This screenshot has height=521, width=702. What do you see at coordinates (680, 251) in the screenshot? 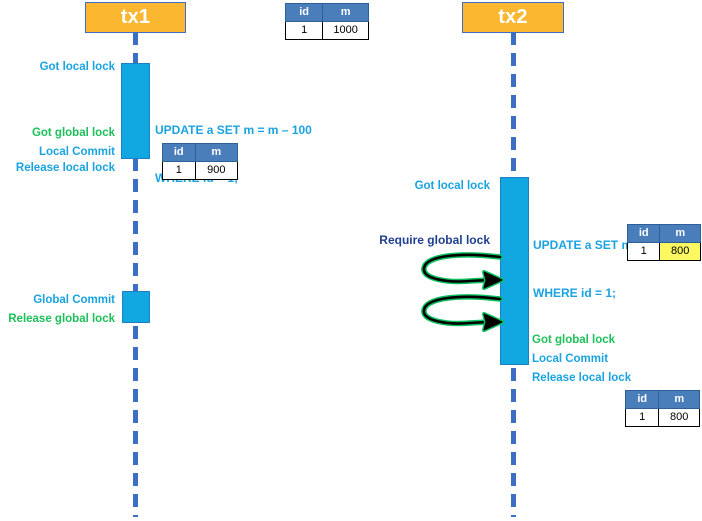
I see `cell-m-highlighted: 800` at bounding box center [680, 251].